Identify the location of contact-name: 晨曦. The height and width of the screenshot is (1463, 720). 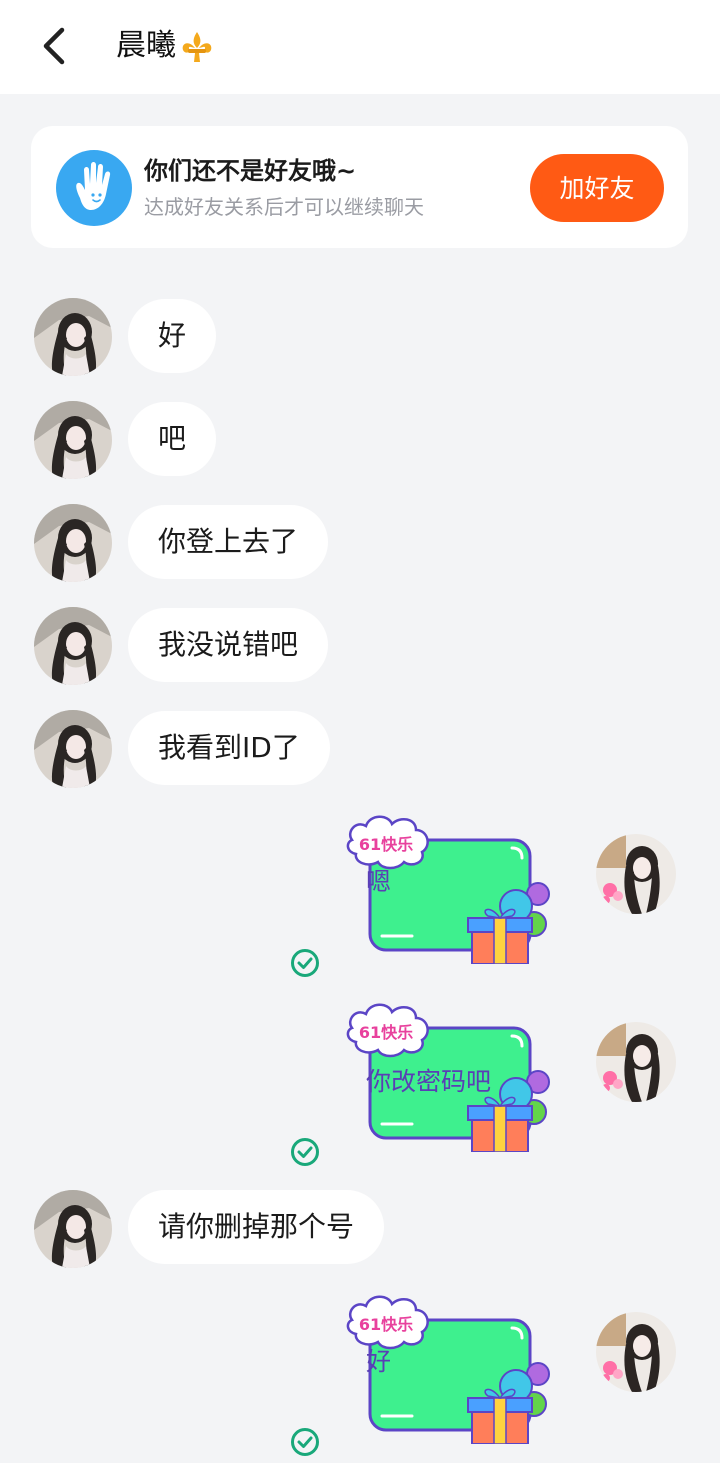
(146, 46).